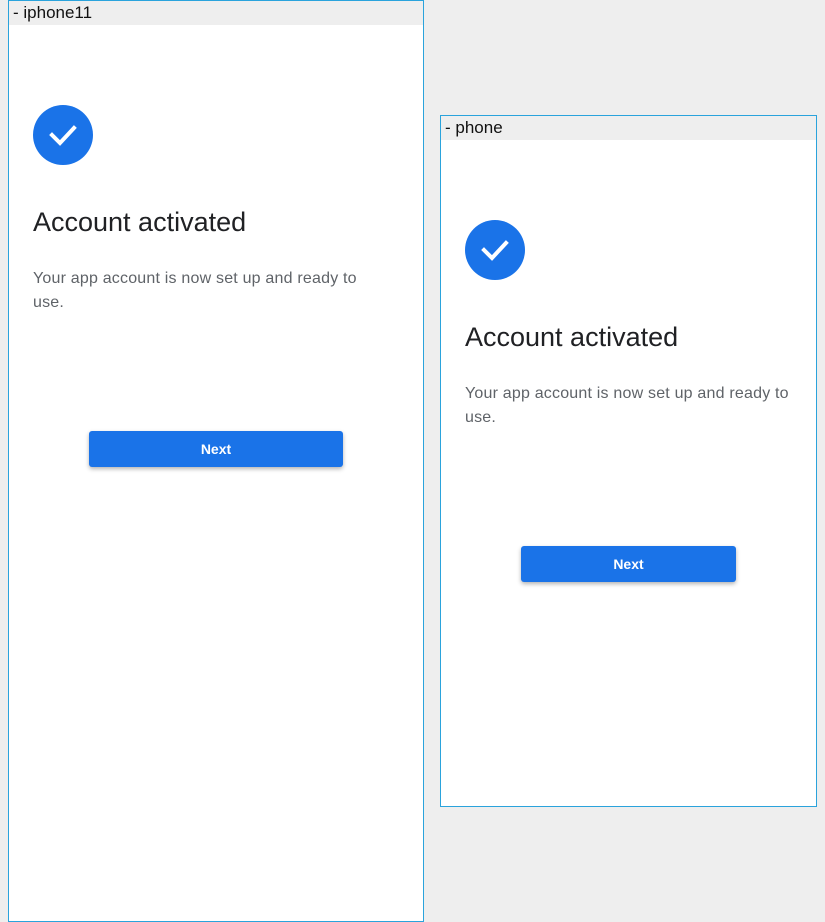  Describe the element at coordinates (216, 13) in the screenshot. I see `frame-label: - iphone11` at that location.